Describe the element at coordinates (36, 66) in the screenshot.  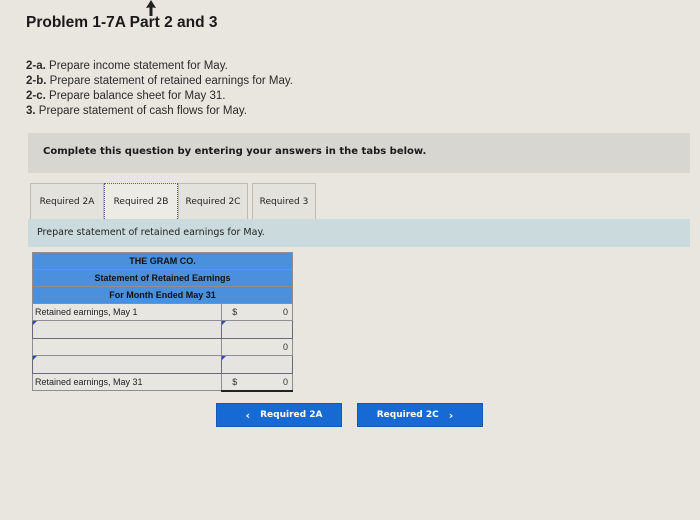
I see `requirement-label: 2-a.` at that location.